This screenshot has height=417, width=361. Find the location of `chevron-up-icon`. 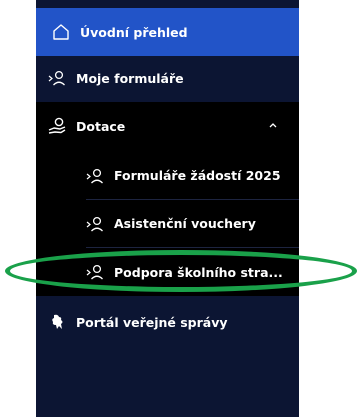

chevron-up-icon is located at coordinates (273, 125).